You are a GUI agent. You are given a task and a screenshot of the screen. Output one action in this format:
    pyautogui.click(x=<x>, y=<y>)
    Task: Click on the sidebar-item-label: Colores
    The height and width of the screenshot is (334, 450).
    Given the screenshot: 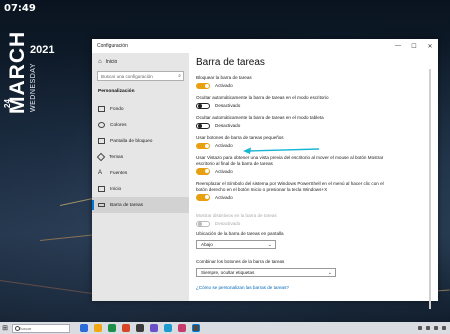 What is the action you would take?
    pyautogui.click(x=118, y=125)
    